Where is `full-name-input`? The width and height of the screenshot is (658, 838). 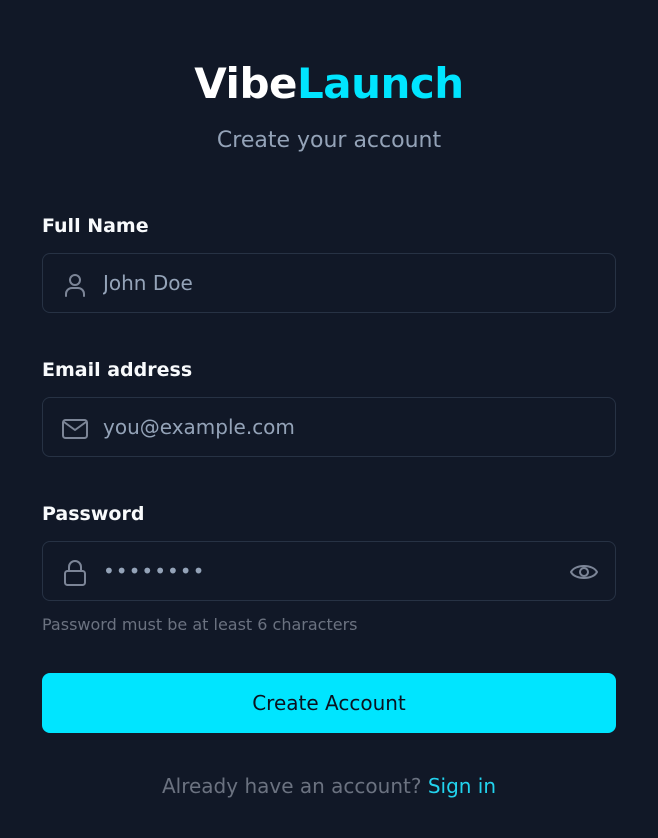
full-name-input is located at coordinates (333, 283).